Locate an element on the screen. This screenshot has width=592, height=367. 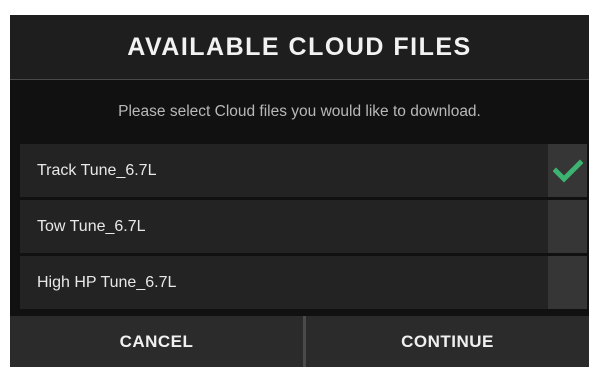
dialog-title: AVAILABLE CLOUD FILES is located at coordinates (299, 46).